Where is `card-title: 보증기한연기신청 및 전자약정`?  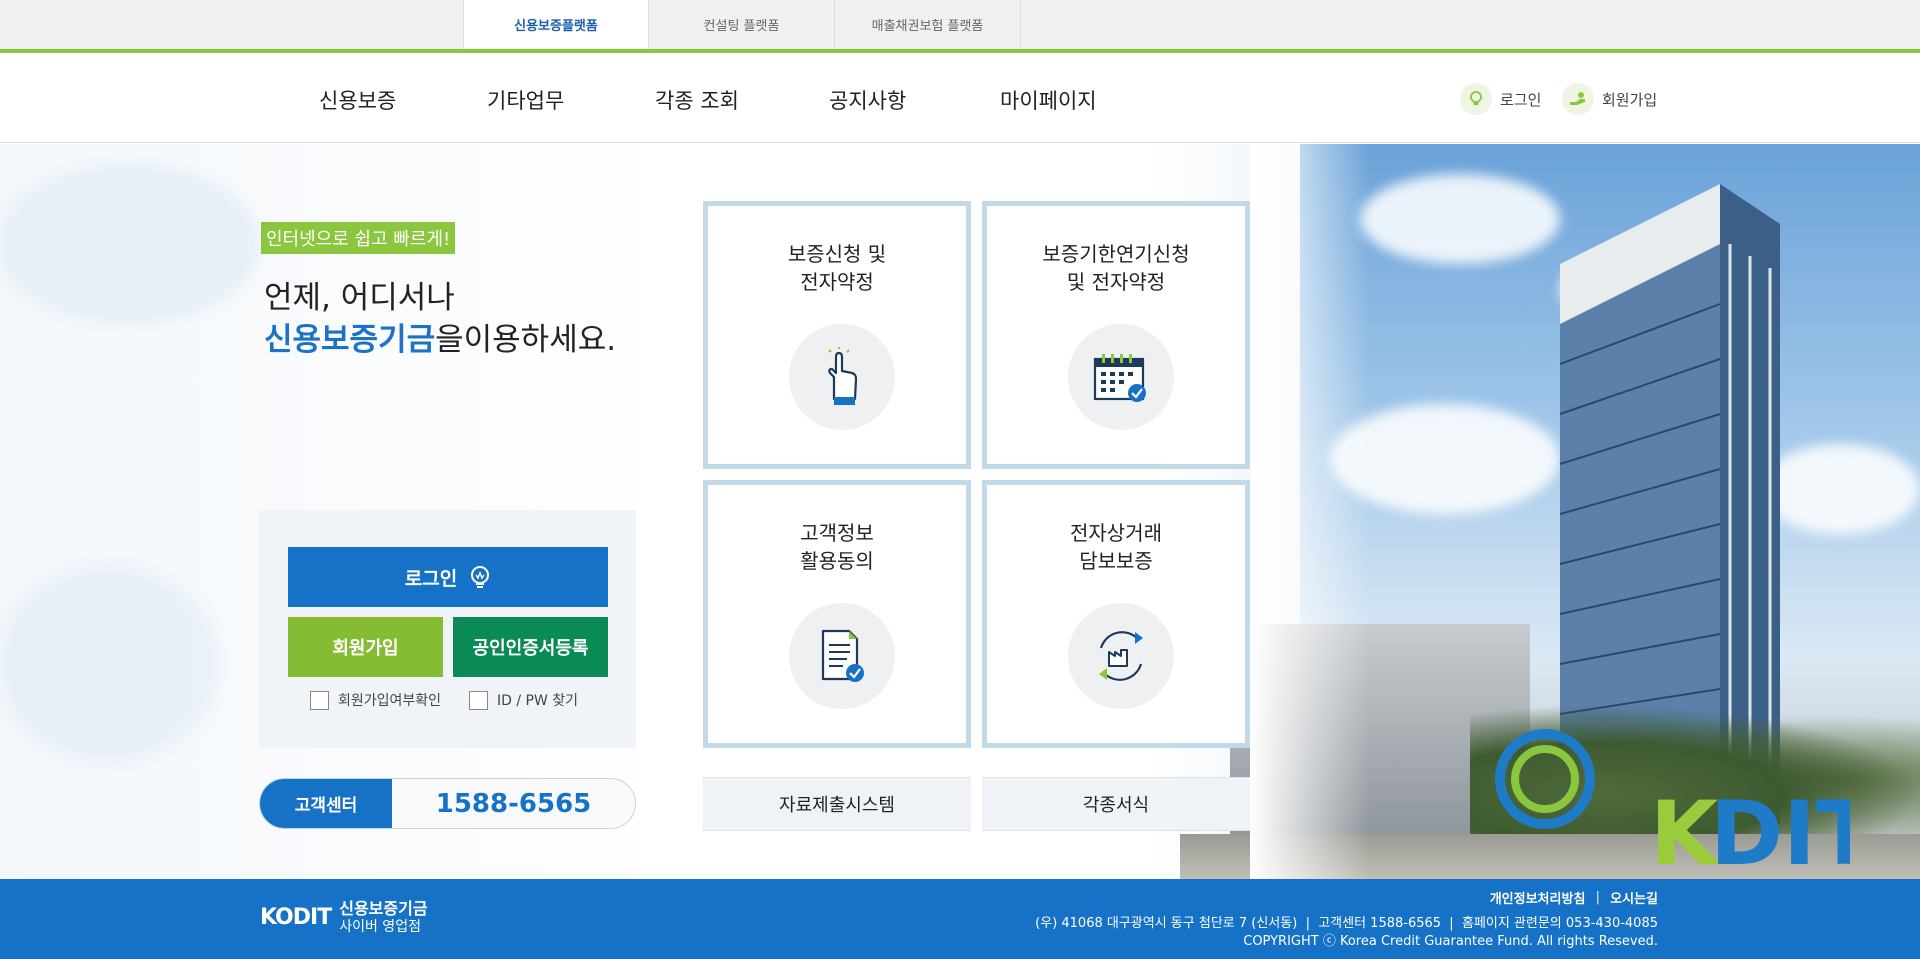
card-title: 보증기한연기신청 및 전자약정 is located at coordinates (1116, 268).